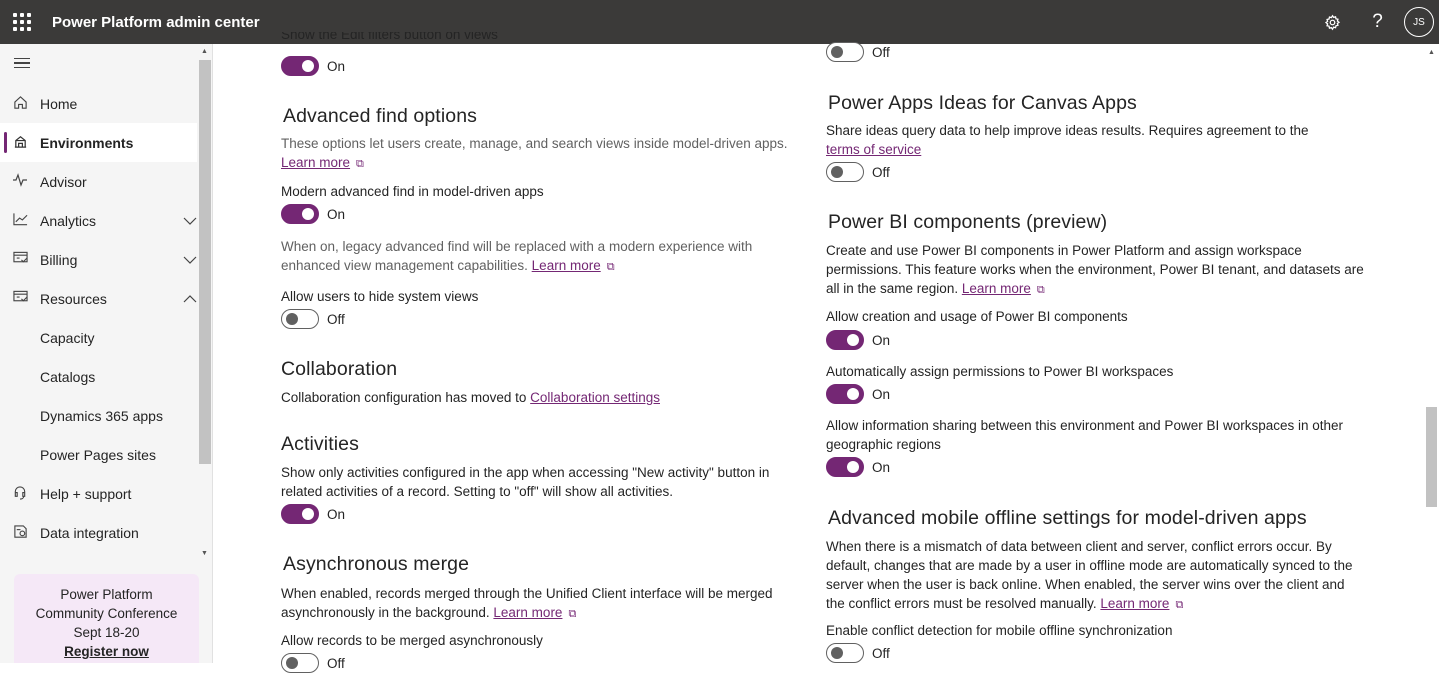 The image size is (1439, 673). What do you see at coordinates (845, 340) in the screenshot?
I see `allow-power-bi-toggle` at bounding box center [845, 340].